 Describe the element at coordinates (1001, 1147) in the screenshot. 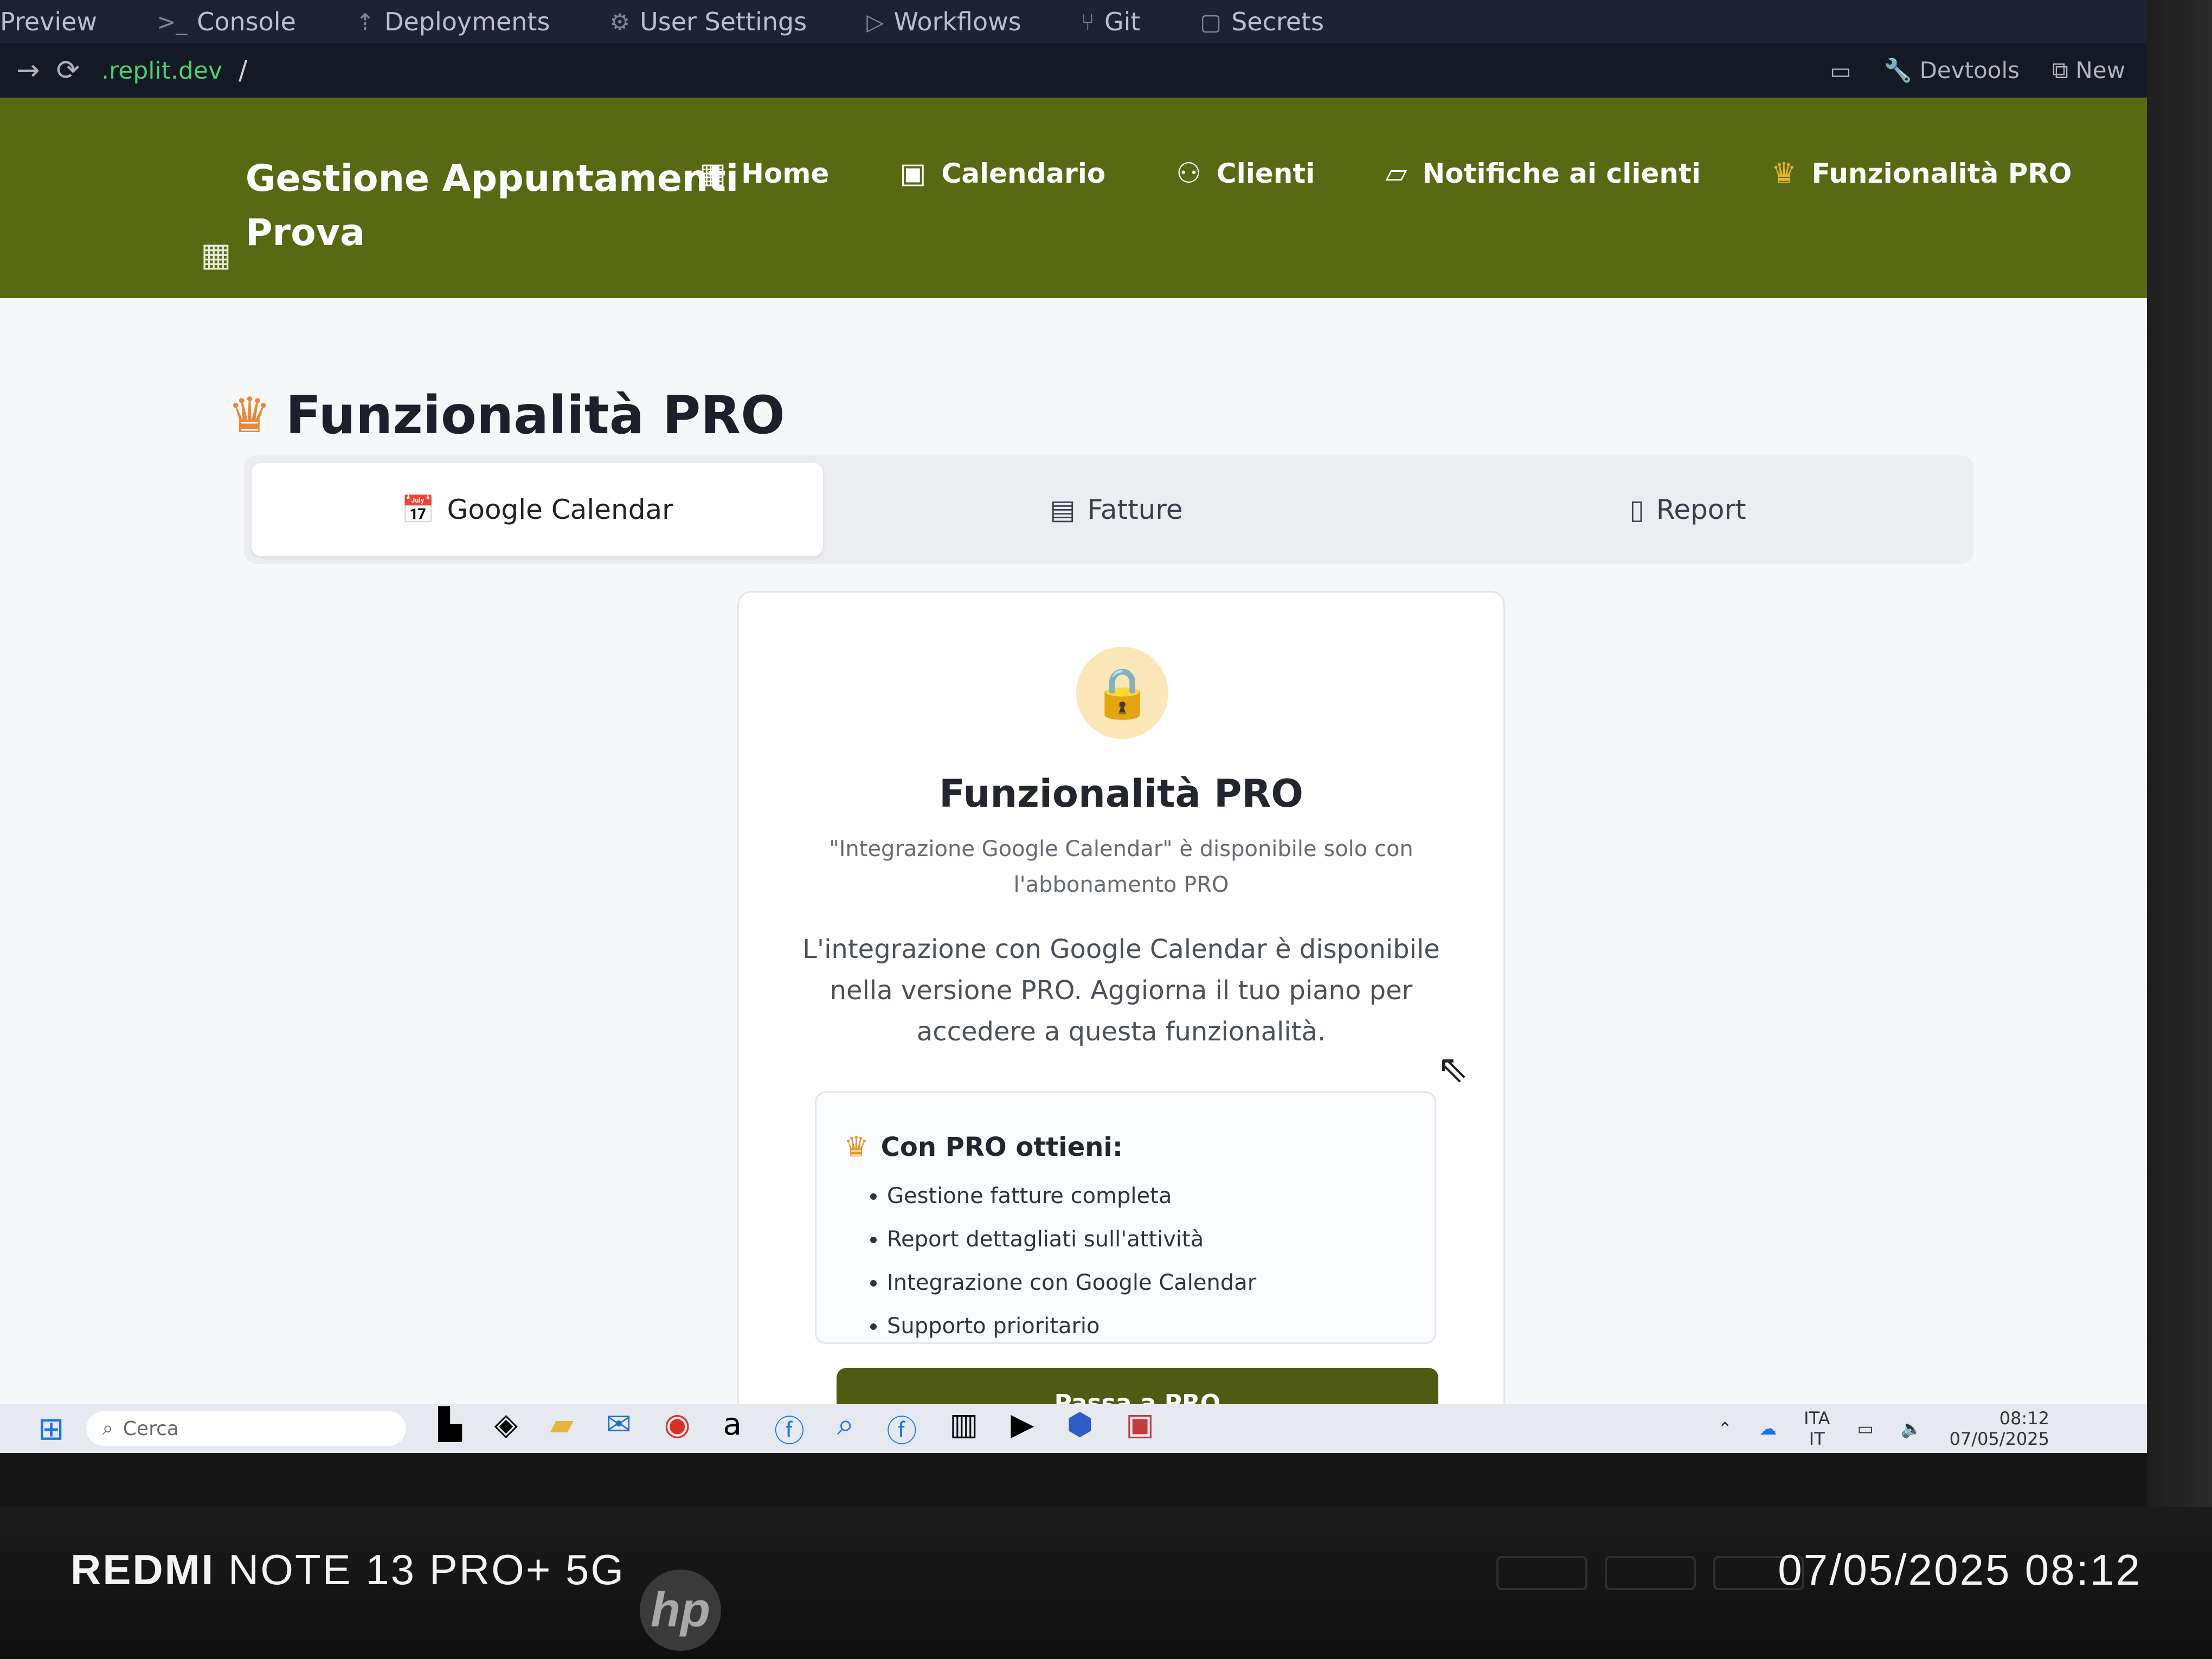

I see `benefits-title: Con PRO ottieni:` at that location.